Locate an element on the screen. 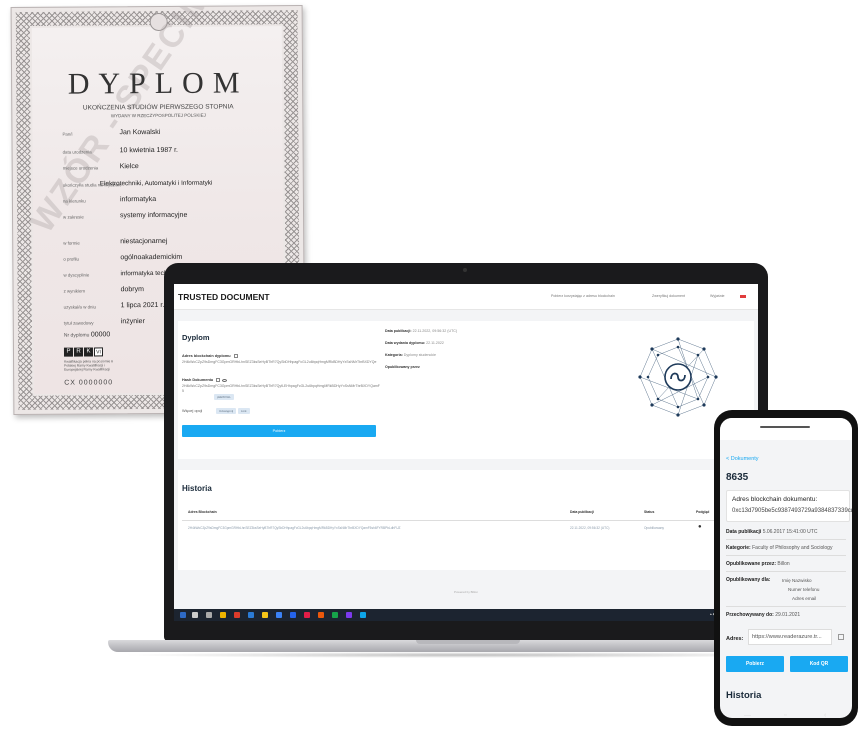 The image size is (859, 729). diploma-row-label: miejsce urodzenia is located at coordinates (80, 168).